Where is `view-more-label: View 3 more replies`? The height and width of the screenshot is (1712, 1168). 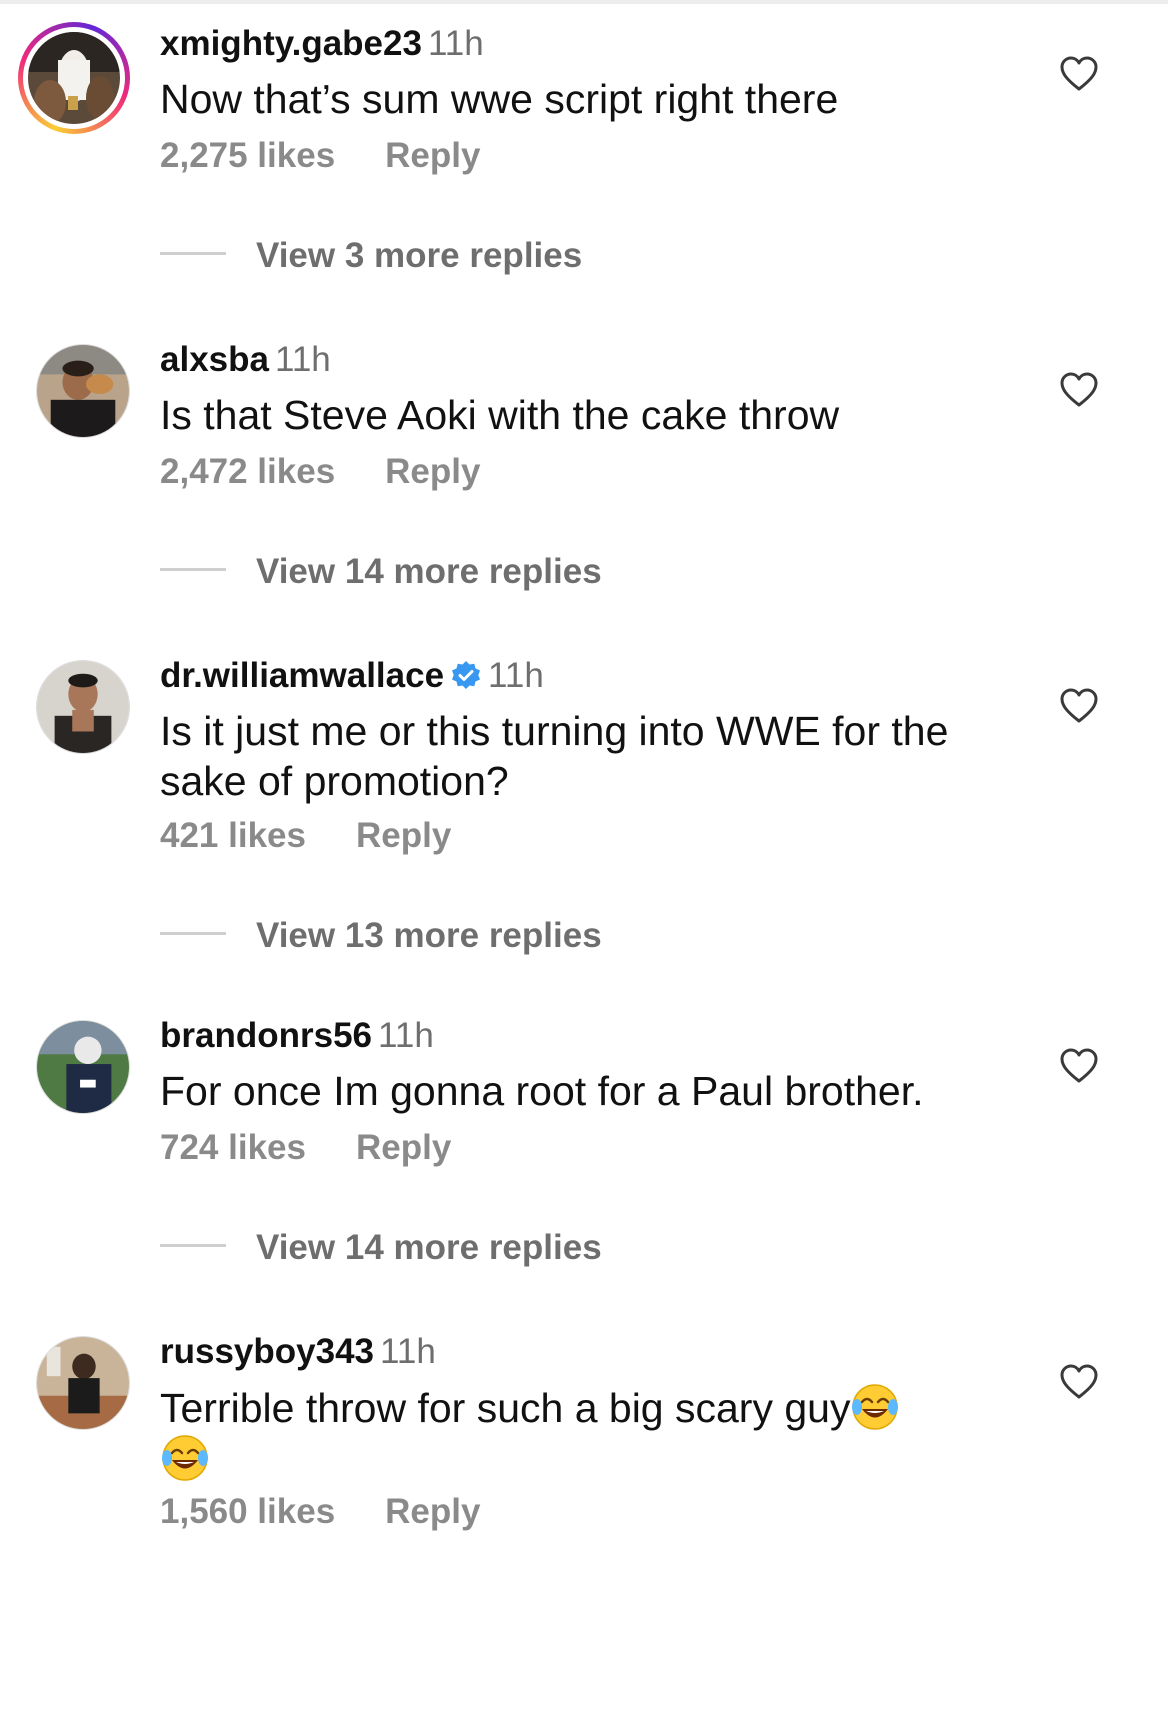
view-more-label: View 3 more replies is located at coordinates (419, 255).